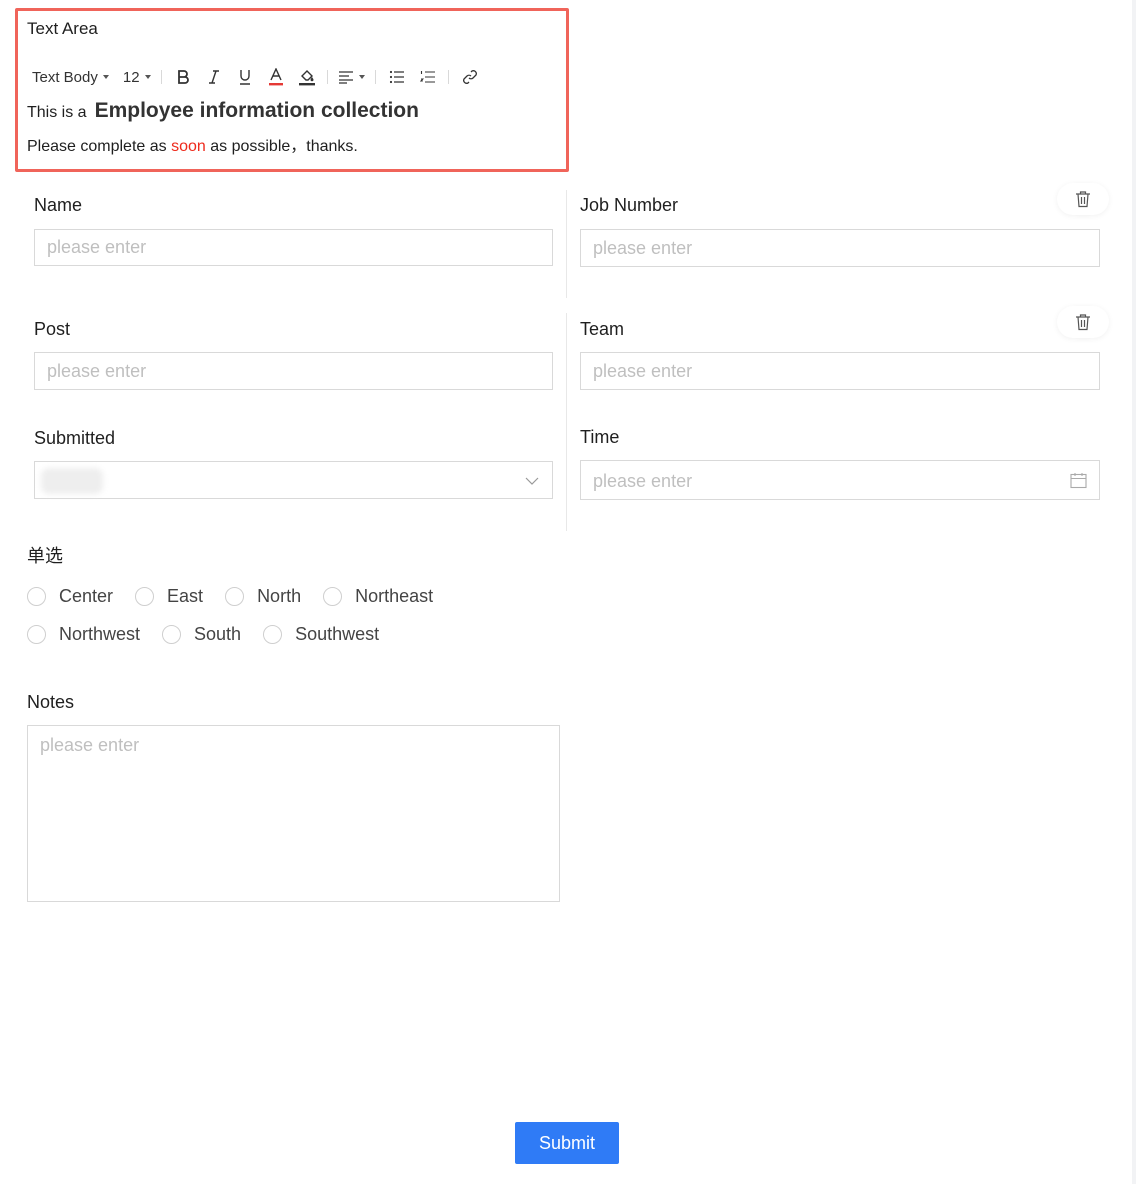 Image resolution: width=1136 pixels, height=1184 pixels. Describe the element at coordinates (58, 205) in the screenshot. I see `name-label: Name` at that location.